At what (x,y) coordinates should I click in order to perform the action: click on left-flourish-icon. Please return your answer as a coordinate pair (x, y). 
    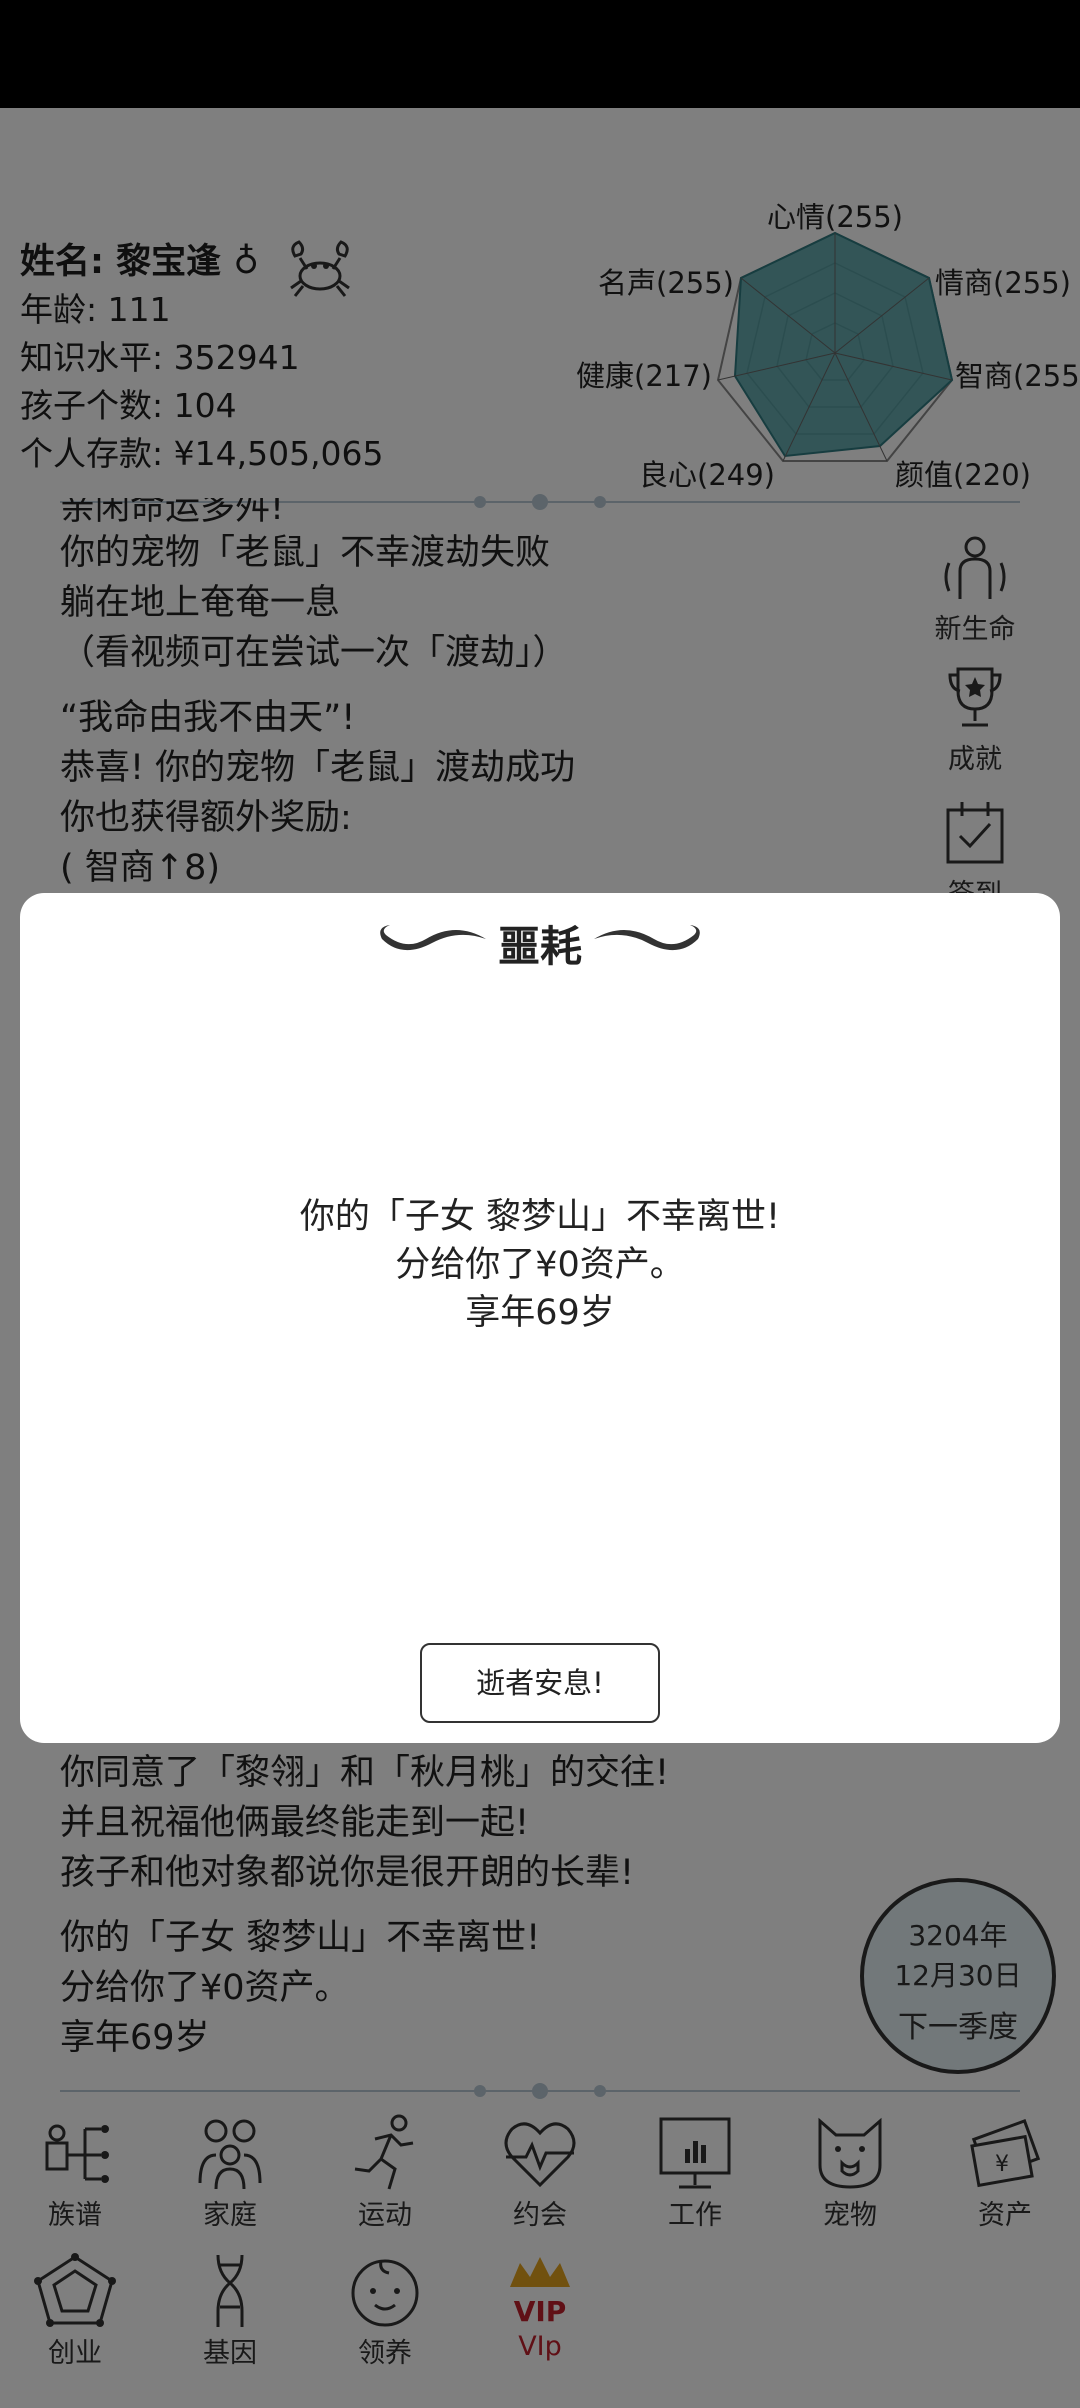
    Looking at the image, I should click on (433, 938).